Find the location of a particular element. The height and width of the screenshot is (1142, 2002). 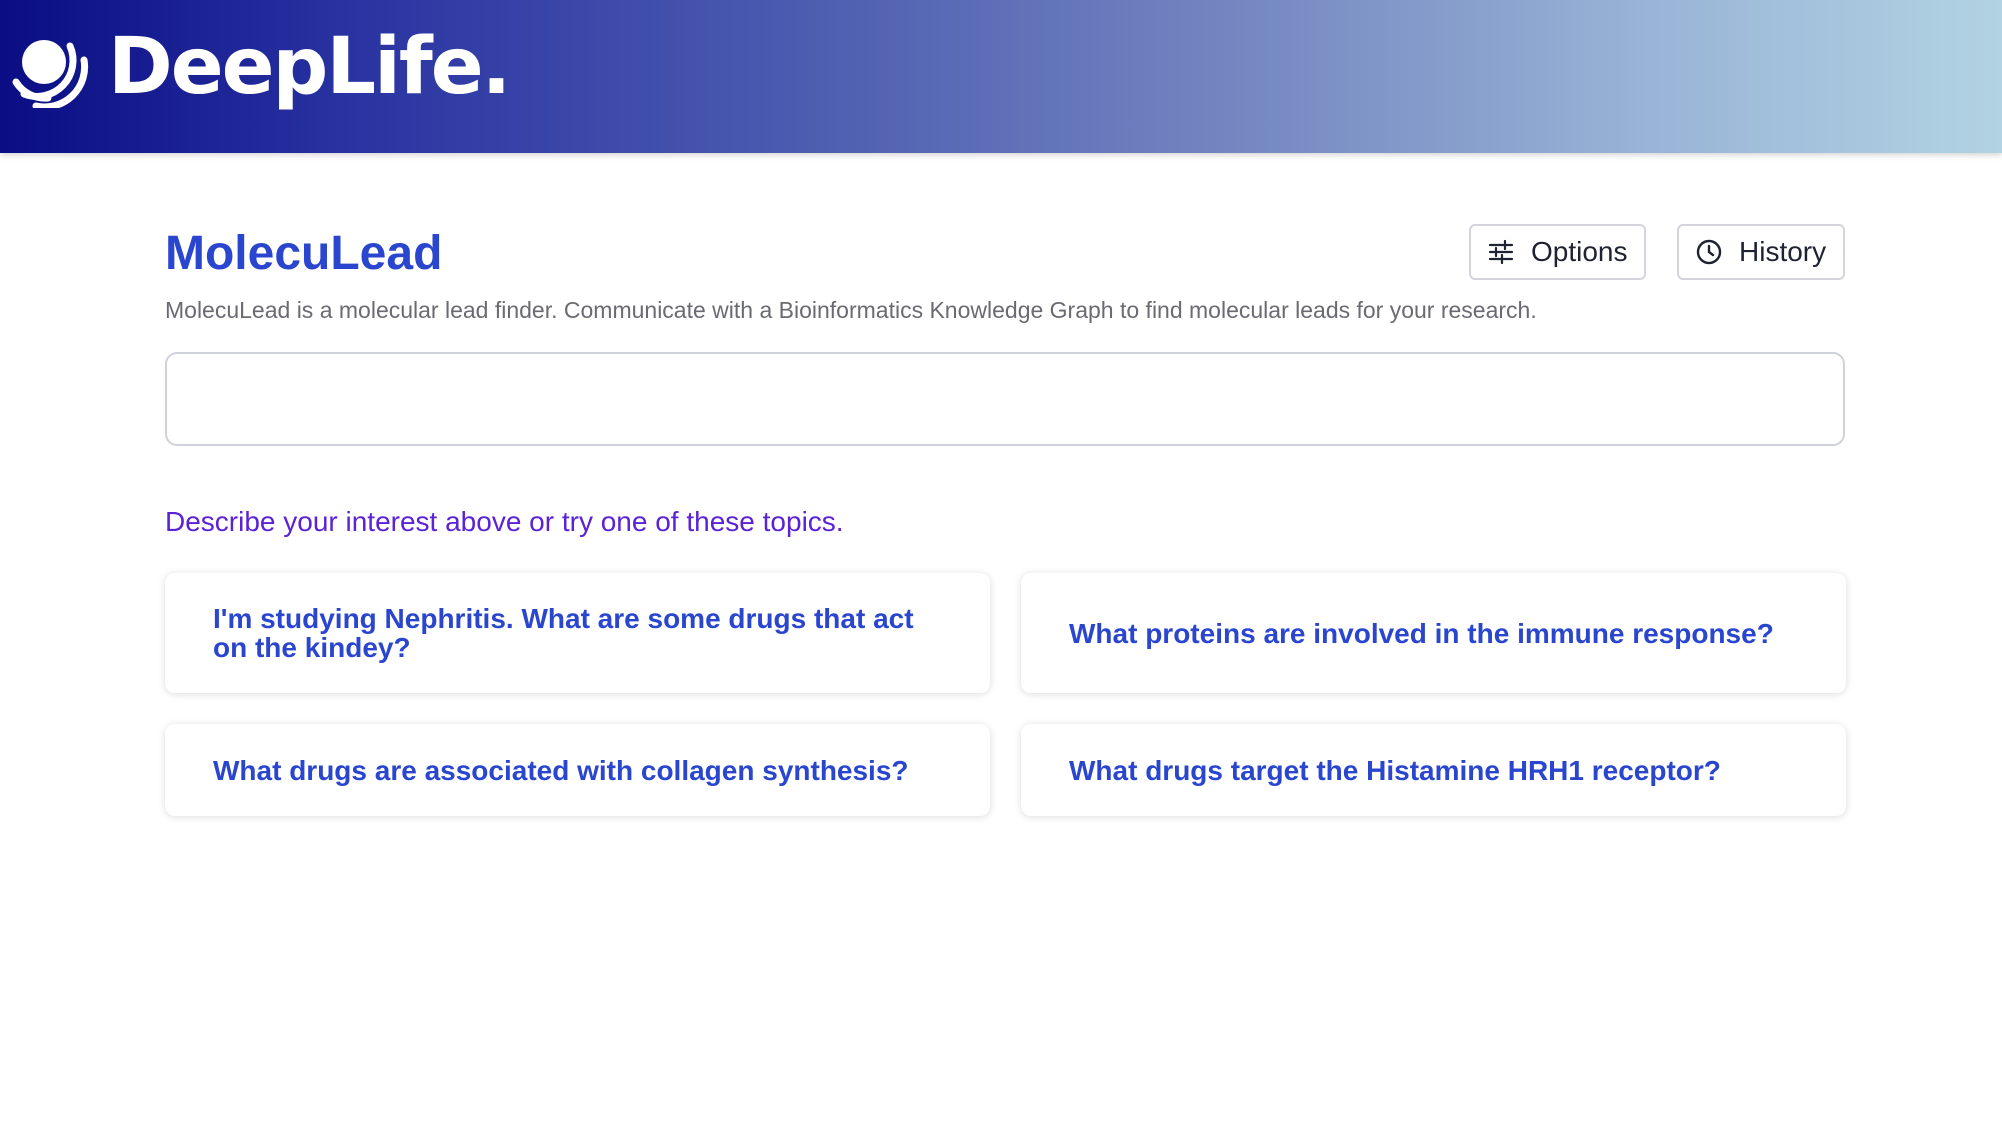

deeplife-logo-icon is located at coordinates (50, 70).